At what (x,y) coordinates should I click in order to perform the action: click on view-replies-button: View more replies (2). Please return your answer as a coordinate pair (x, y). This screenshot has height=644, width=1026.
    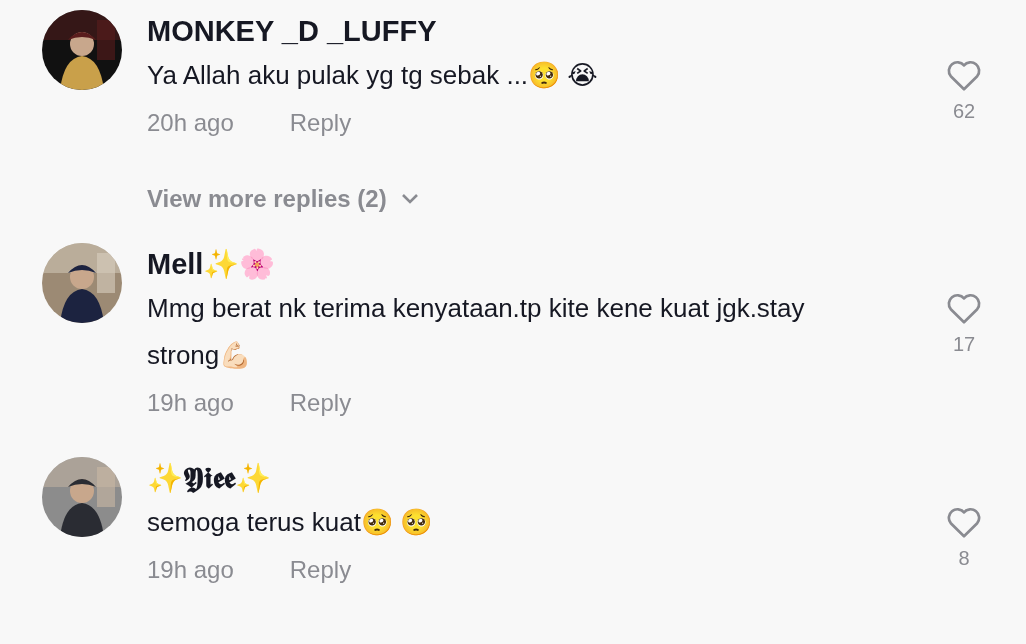
    Looking at the image, I should click on (283, 199).